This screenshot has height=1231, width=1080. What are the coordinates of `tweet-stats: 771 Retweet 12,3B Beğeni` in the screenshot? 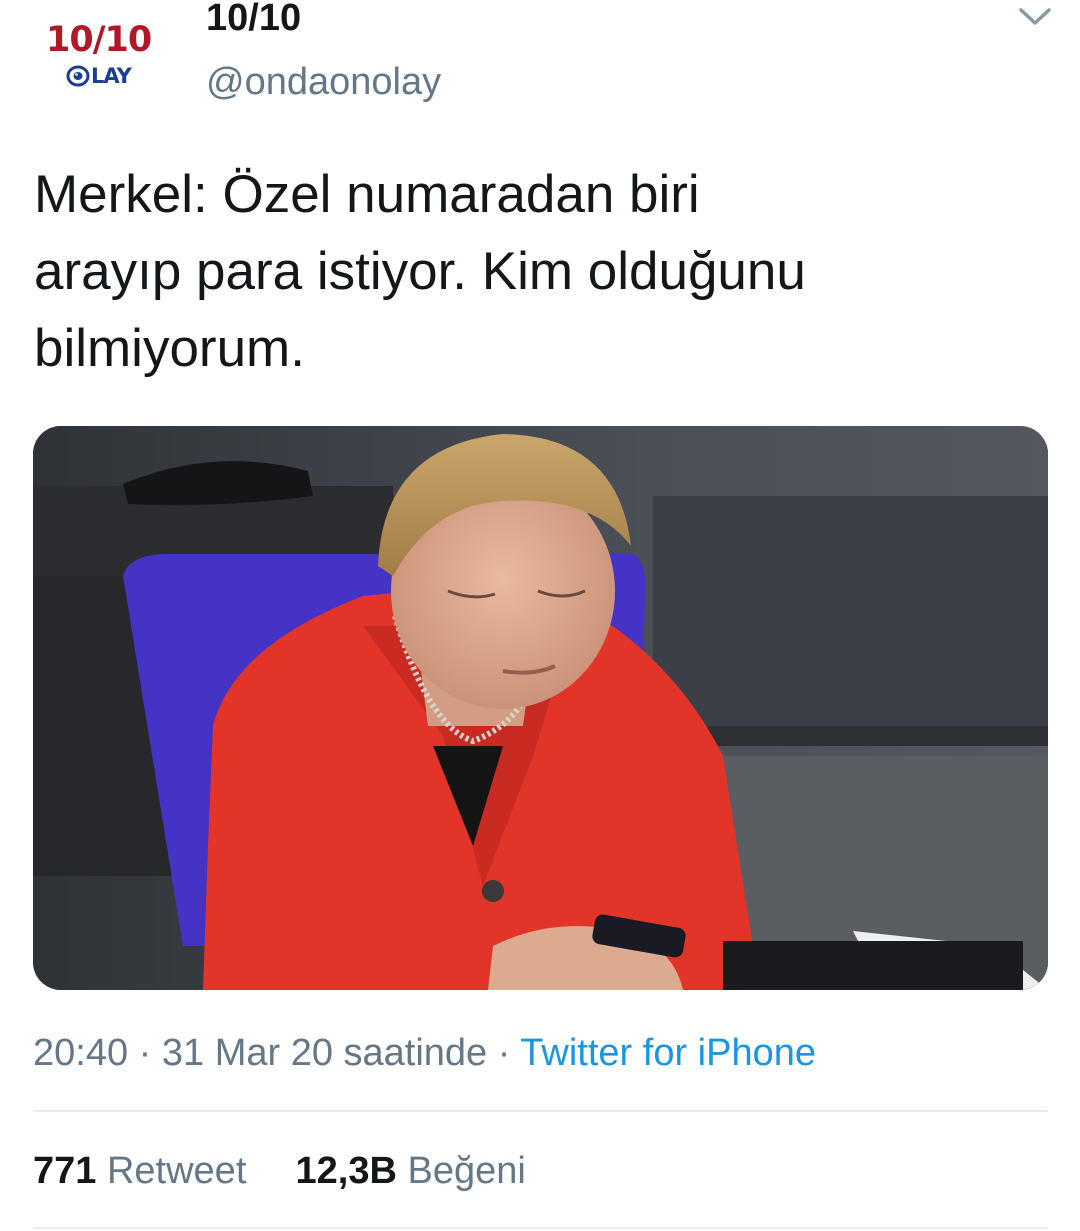 It's located at (279, 1171).